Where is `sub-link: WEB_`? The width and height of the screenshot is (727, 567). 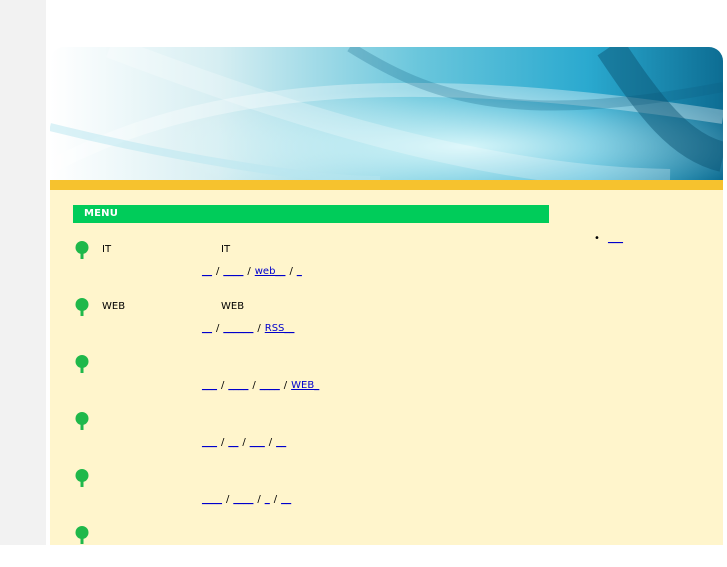
sub-link: WEB_ is located at coordinates (305, 385).